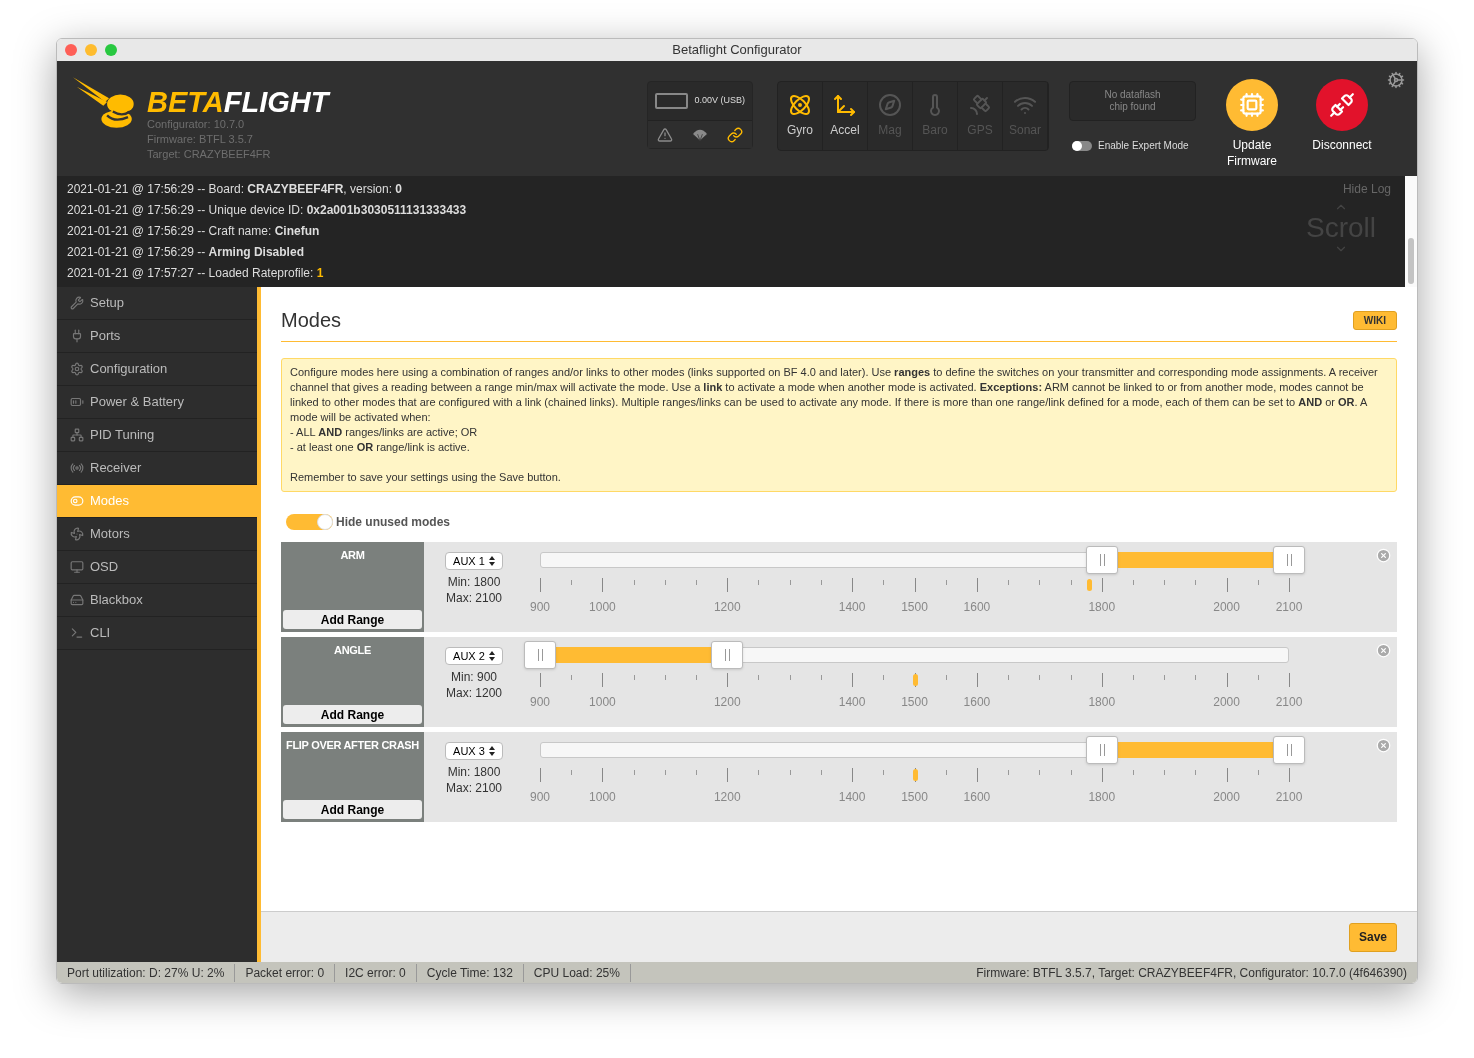  Describe the element at coordinates (1252, 105) in the screenshot. I see `chip-icon` at that location.